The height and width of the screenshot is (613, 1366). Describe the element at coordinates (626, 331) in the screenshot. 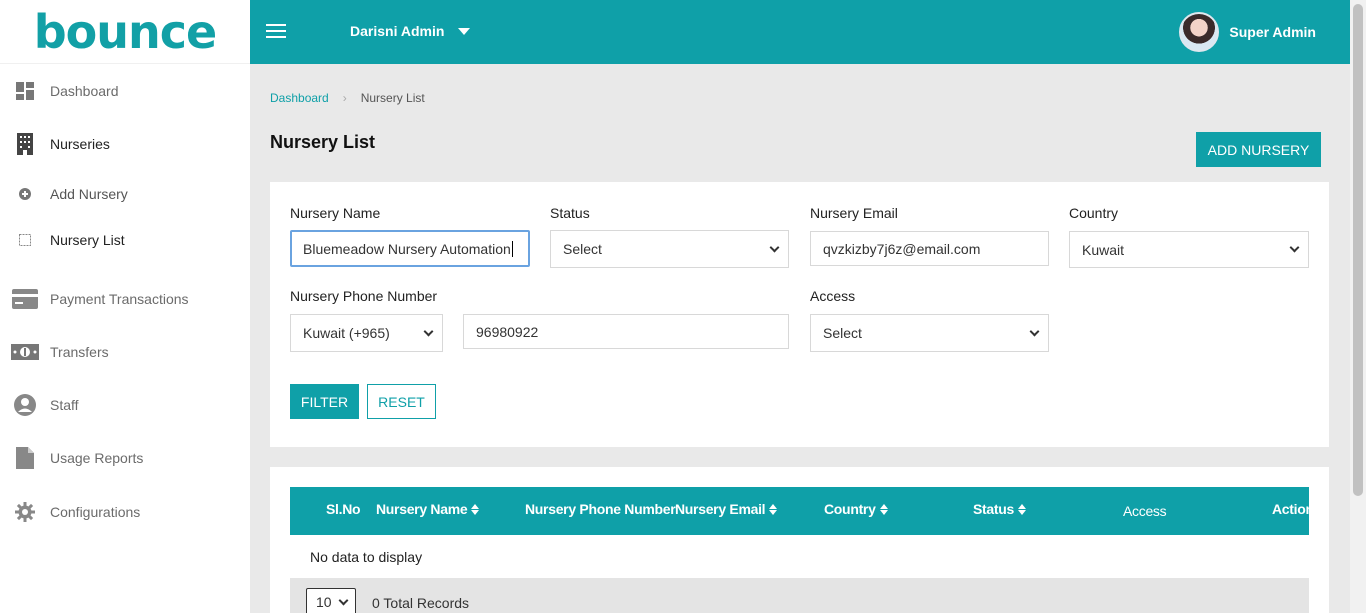

I see `phone-number-input: 96980922` at that location.